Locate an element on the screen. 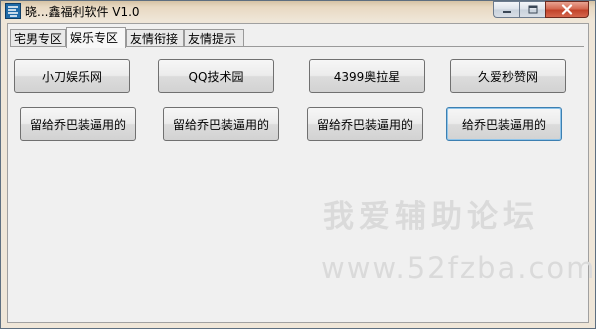 This screenshot has width=596, height=329. tab-otaku-zone: 宅男专区 is located at coordinates (38, 38).